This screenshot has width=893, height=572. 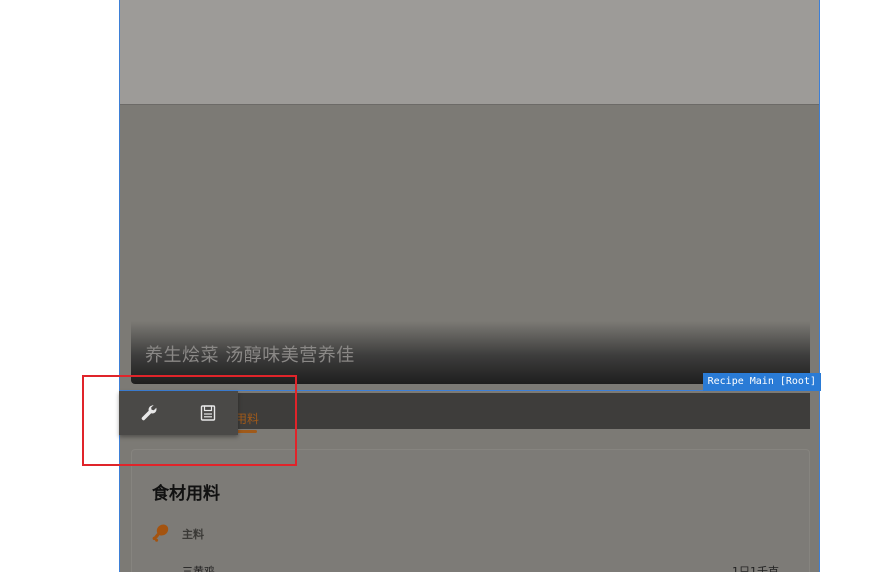 What do you see at coordinates (198, 568) in the screenshot?
I see `ingredient-name: 三黄鸡` at bounding box center [198, 568].